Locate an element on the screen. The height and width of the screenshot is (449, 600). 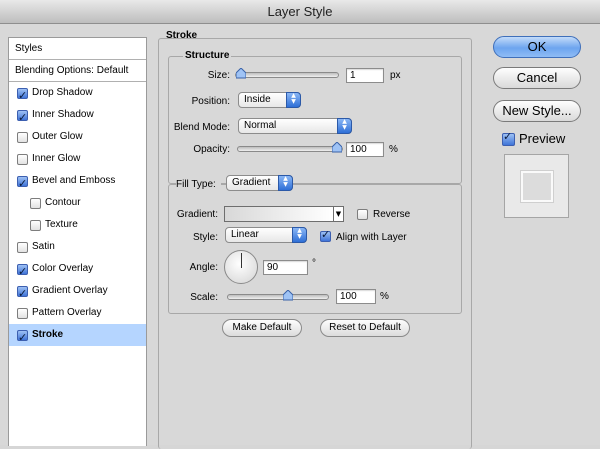
style-item-pattern-overlay: Pattern Overlay is located at coordinates (77, 313).